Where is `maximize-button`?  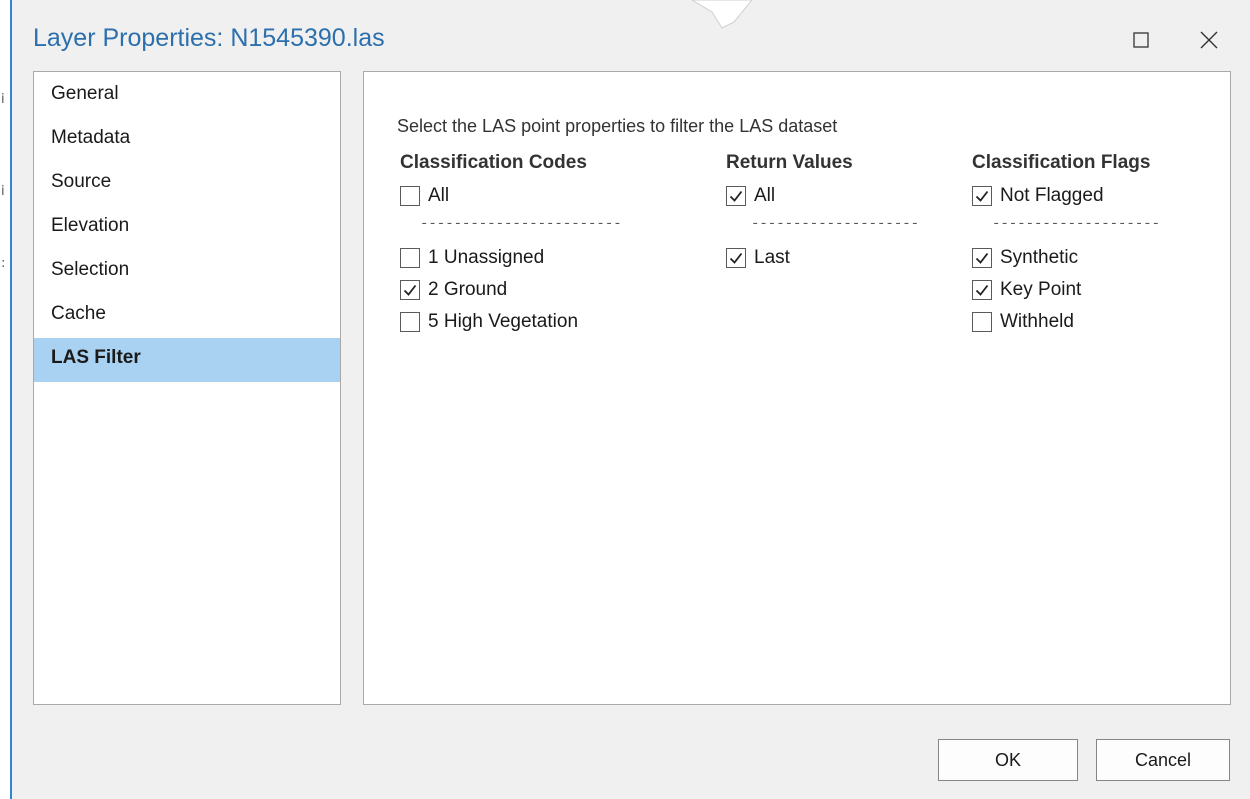 maximize-button is located at coordinates (1141, 40).